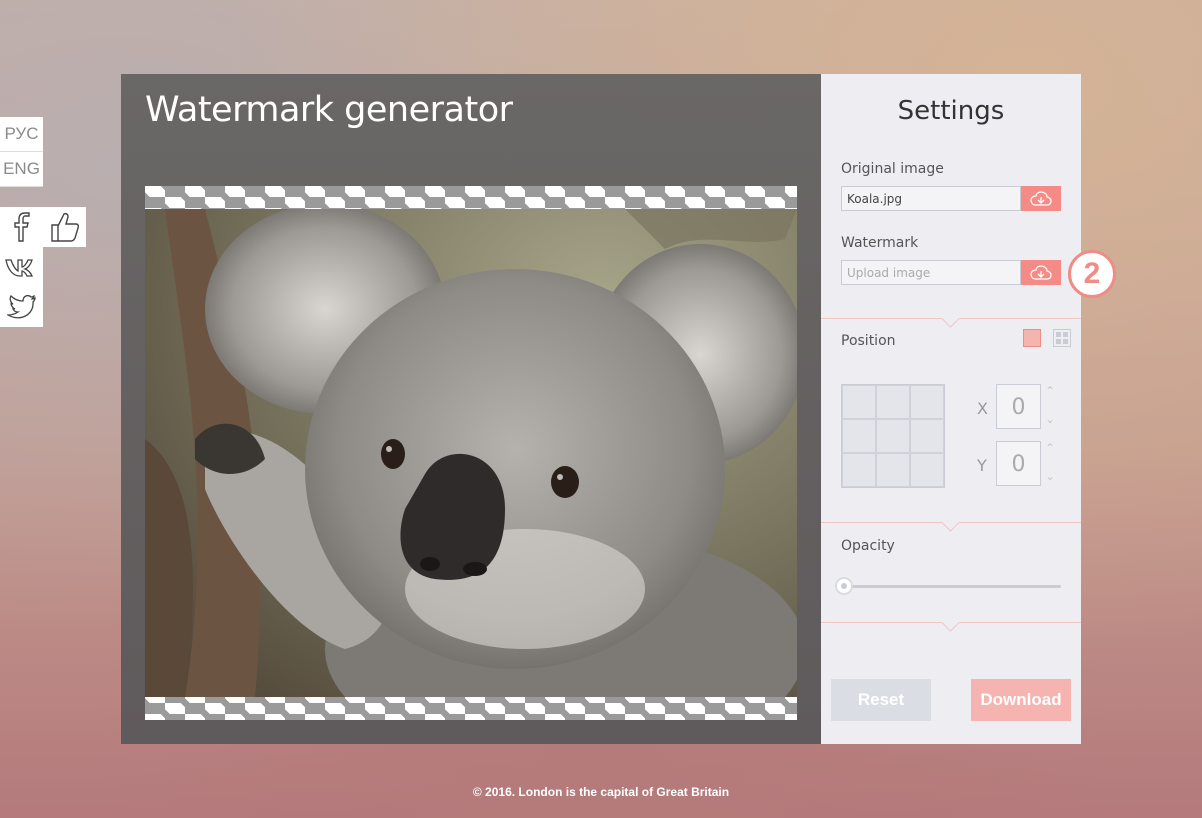 The image size is (1202, 818). Describe the element at coordinates (1018, 406) in the screenshot. I see `x-input: 0` at that location.